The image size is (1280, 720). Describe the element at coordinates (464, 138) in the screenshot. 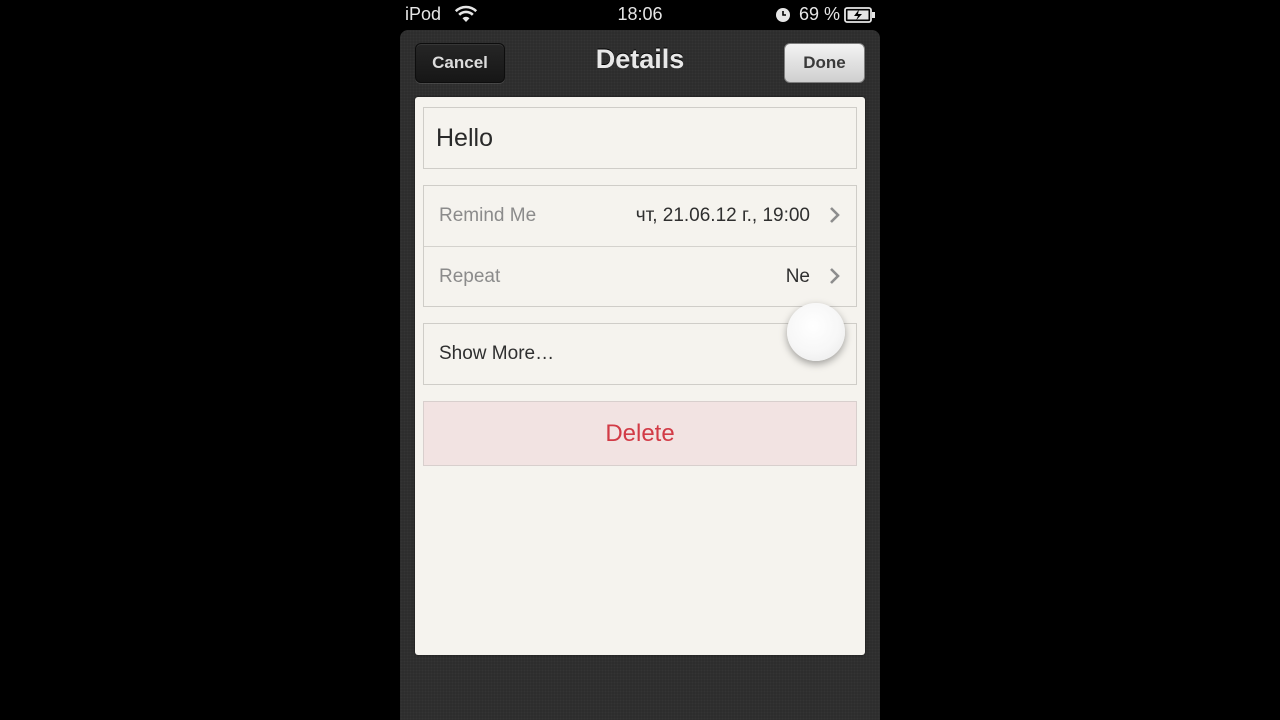

I see `reminder-title-text: Hello` at that location.